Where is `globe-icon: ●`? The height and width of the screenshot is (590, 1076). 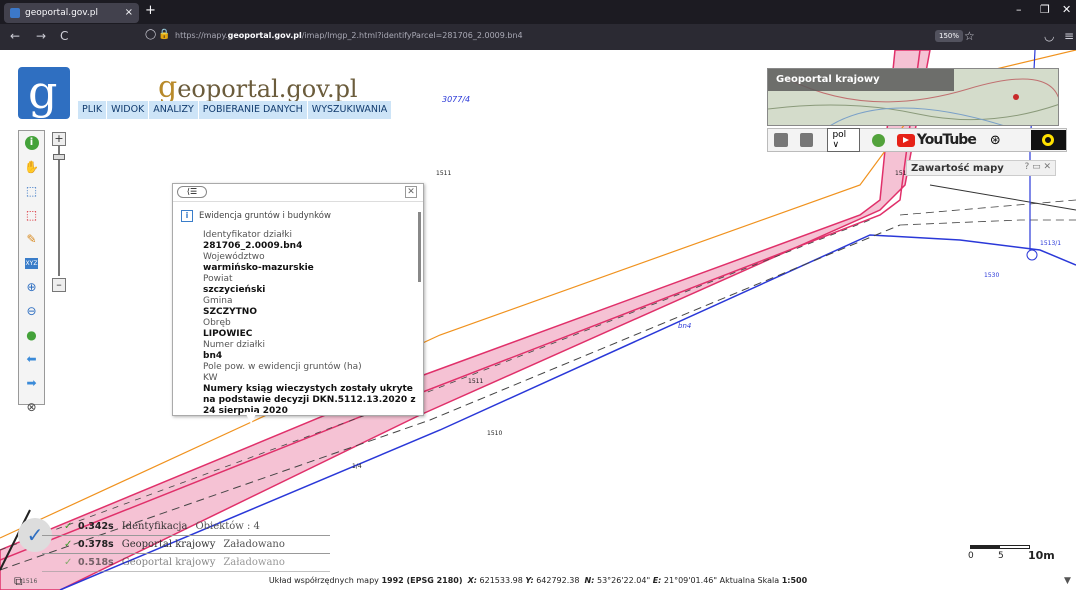 globe-icon: ● is located at coordinates (31, 335).